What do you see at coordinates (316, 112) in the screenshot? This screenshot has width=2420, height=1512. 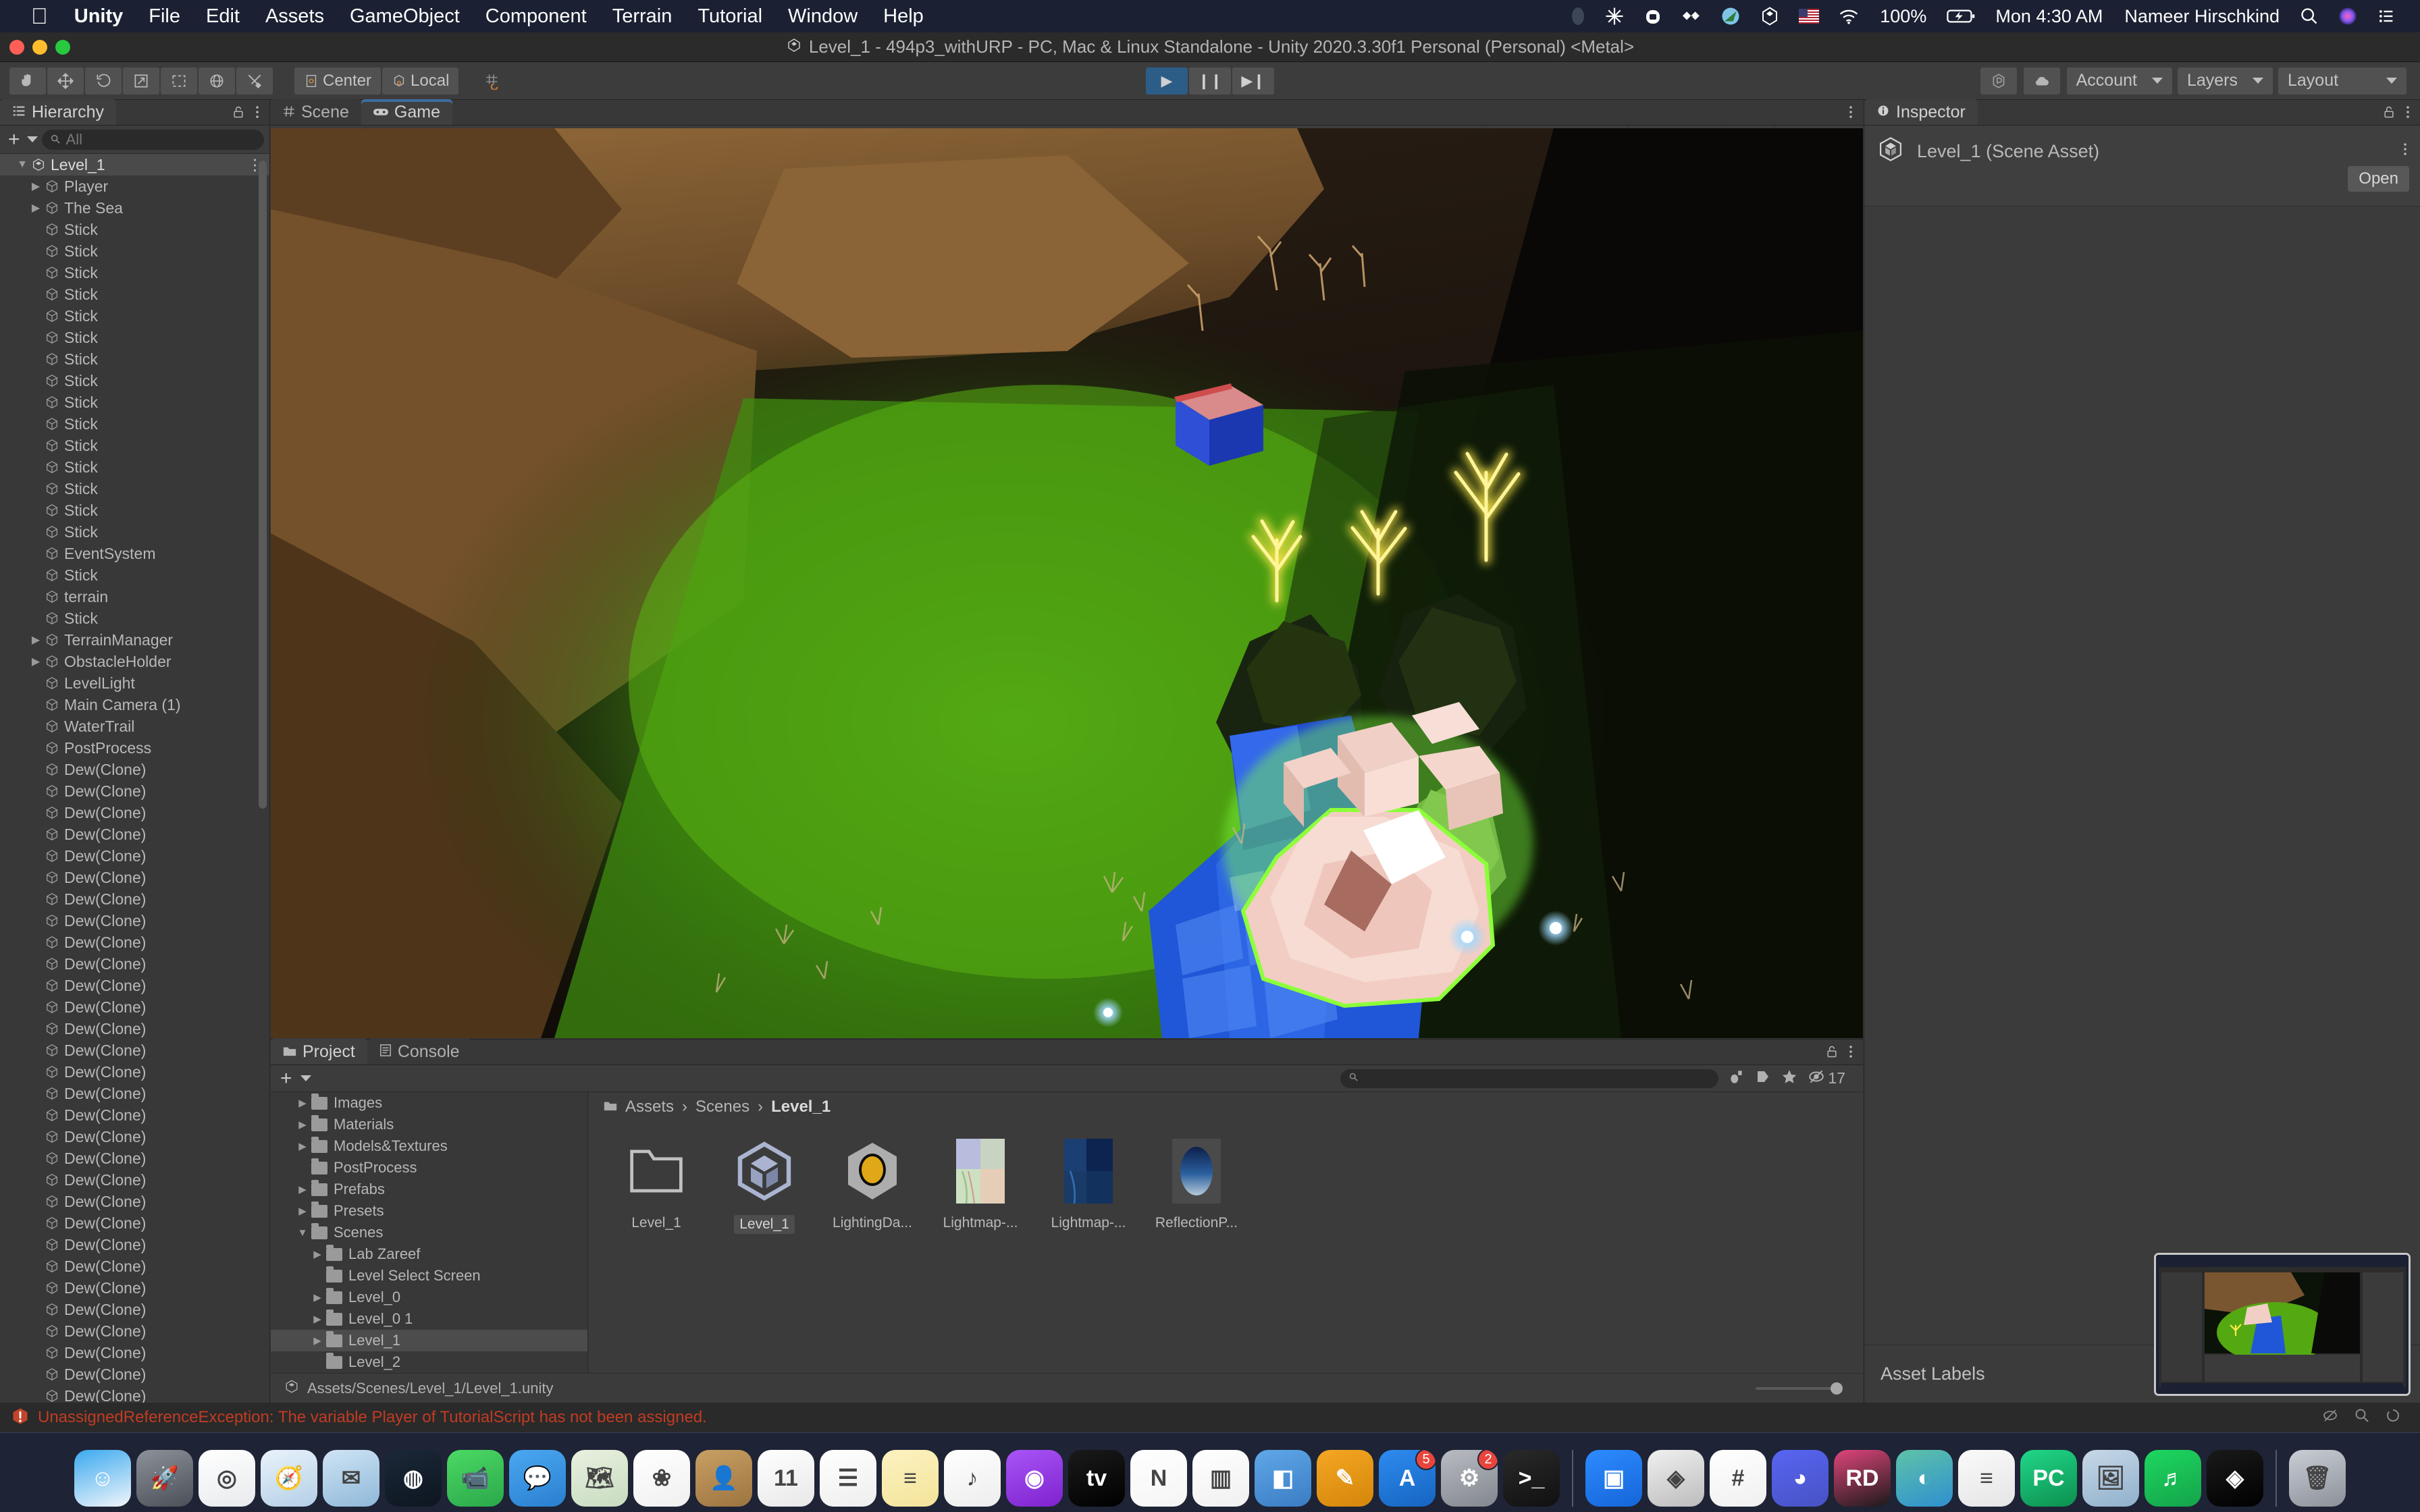 I see `tab-scene: Scene` at bounding box center [316, 112].